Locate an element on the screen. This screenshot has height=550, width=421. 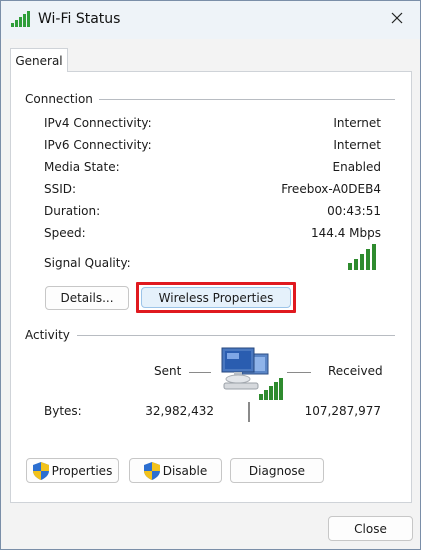
speed-value: 144.4 Mbps is located at coordinates (345, 233).